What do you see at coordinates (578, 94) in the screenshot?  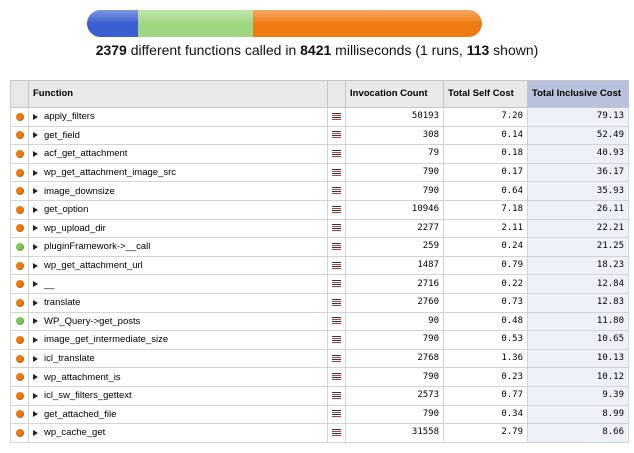 I see `header-total-inclusive-cost: Total Inclusive Cost` at bounding box center [578, 94].